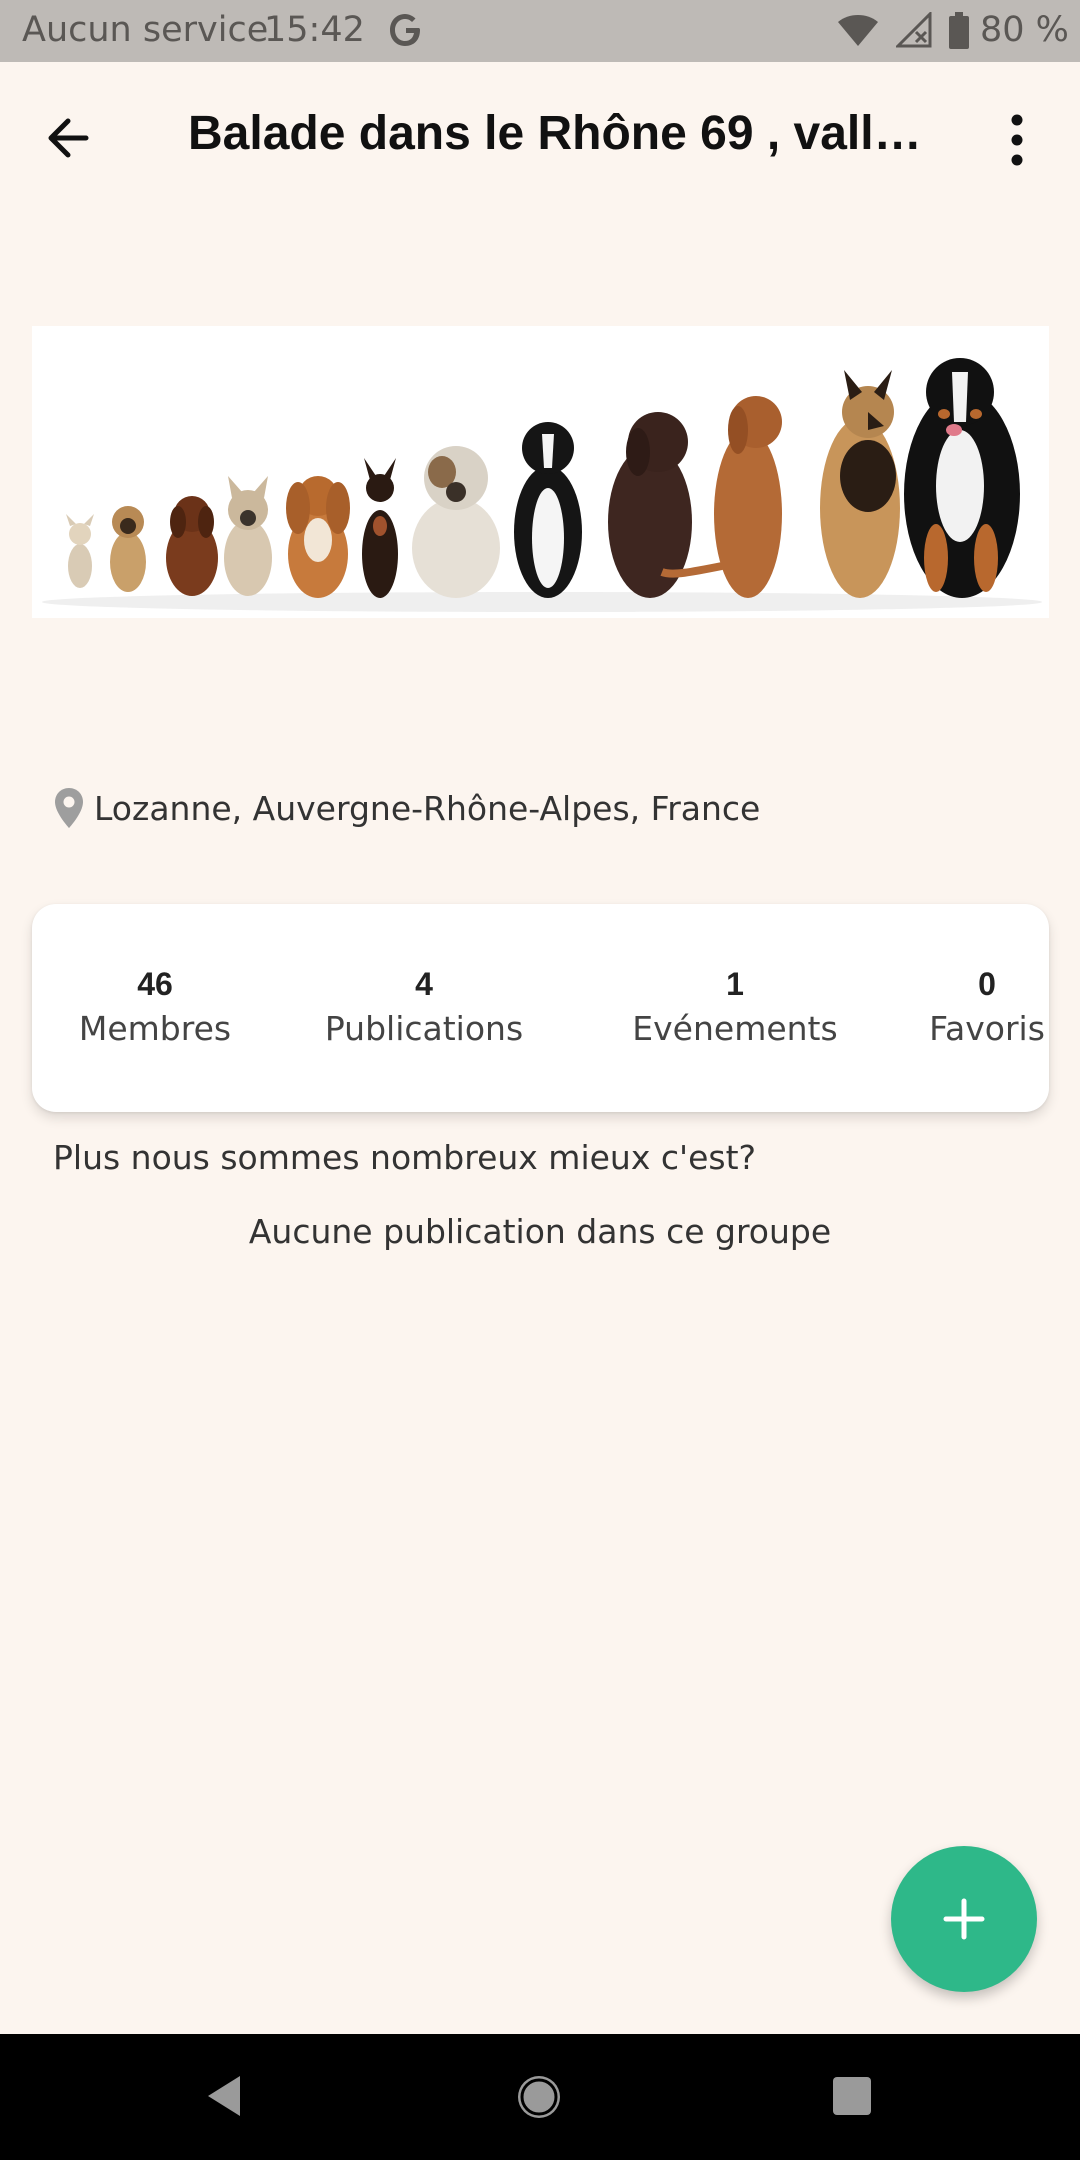 The height and width of the screenshot is (2160, 1080). I want to click on add-publication-button, so click(964, 1919).